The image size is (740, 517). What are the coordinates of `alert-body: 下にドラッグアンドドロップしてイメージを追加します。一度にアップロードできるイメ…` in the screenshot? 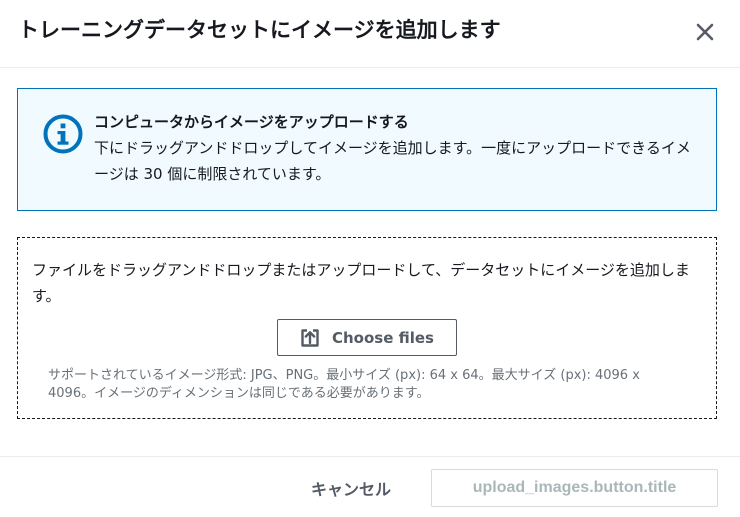 It's located at (392, 161).